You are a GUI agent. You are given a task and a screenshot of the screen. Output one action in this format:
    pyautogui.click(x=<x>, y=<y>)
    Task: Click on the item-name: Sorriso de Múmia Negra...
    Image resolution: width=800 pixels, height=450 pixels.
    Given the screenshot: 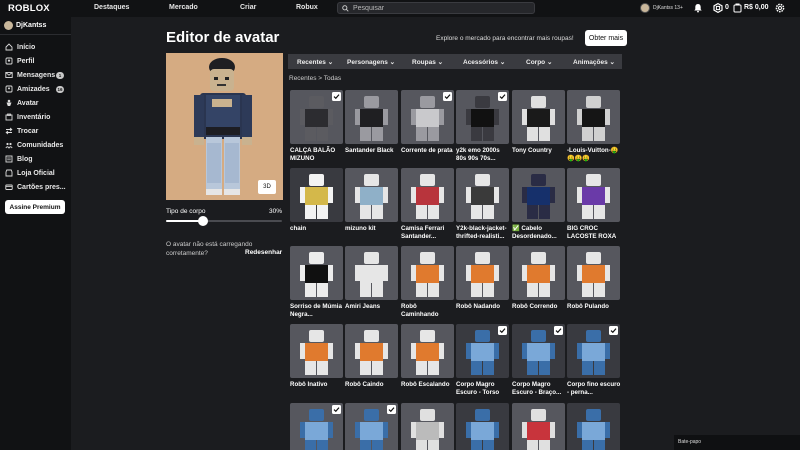 What is the action you would take?
    pyautogui.click(x=317, y=311)
    